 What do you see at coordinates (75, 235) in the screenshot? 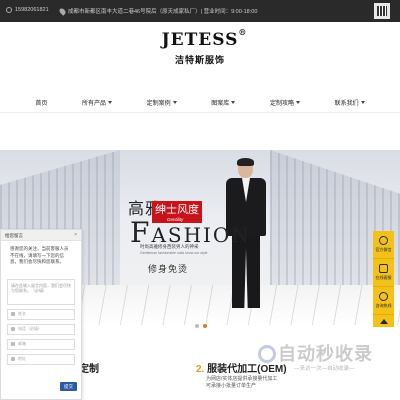
I see `close-icon: ×` at bounding box center [75, 235].